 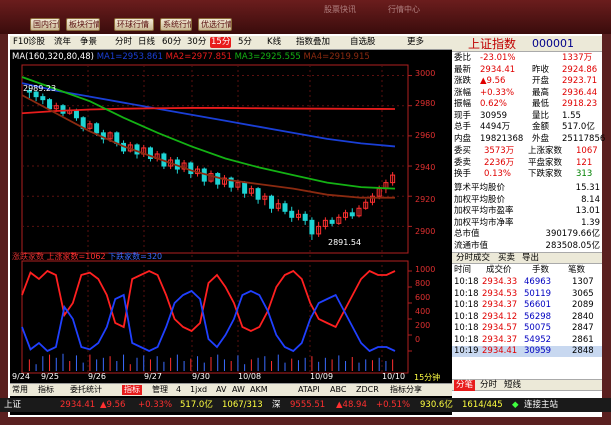 What do you see at coordinates (221, 390) in the screenshot?
I see `bottom-tab-av: AV` at bounding box center [221, 390].